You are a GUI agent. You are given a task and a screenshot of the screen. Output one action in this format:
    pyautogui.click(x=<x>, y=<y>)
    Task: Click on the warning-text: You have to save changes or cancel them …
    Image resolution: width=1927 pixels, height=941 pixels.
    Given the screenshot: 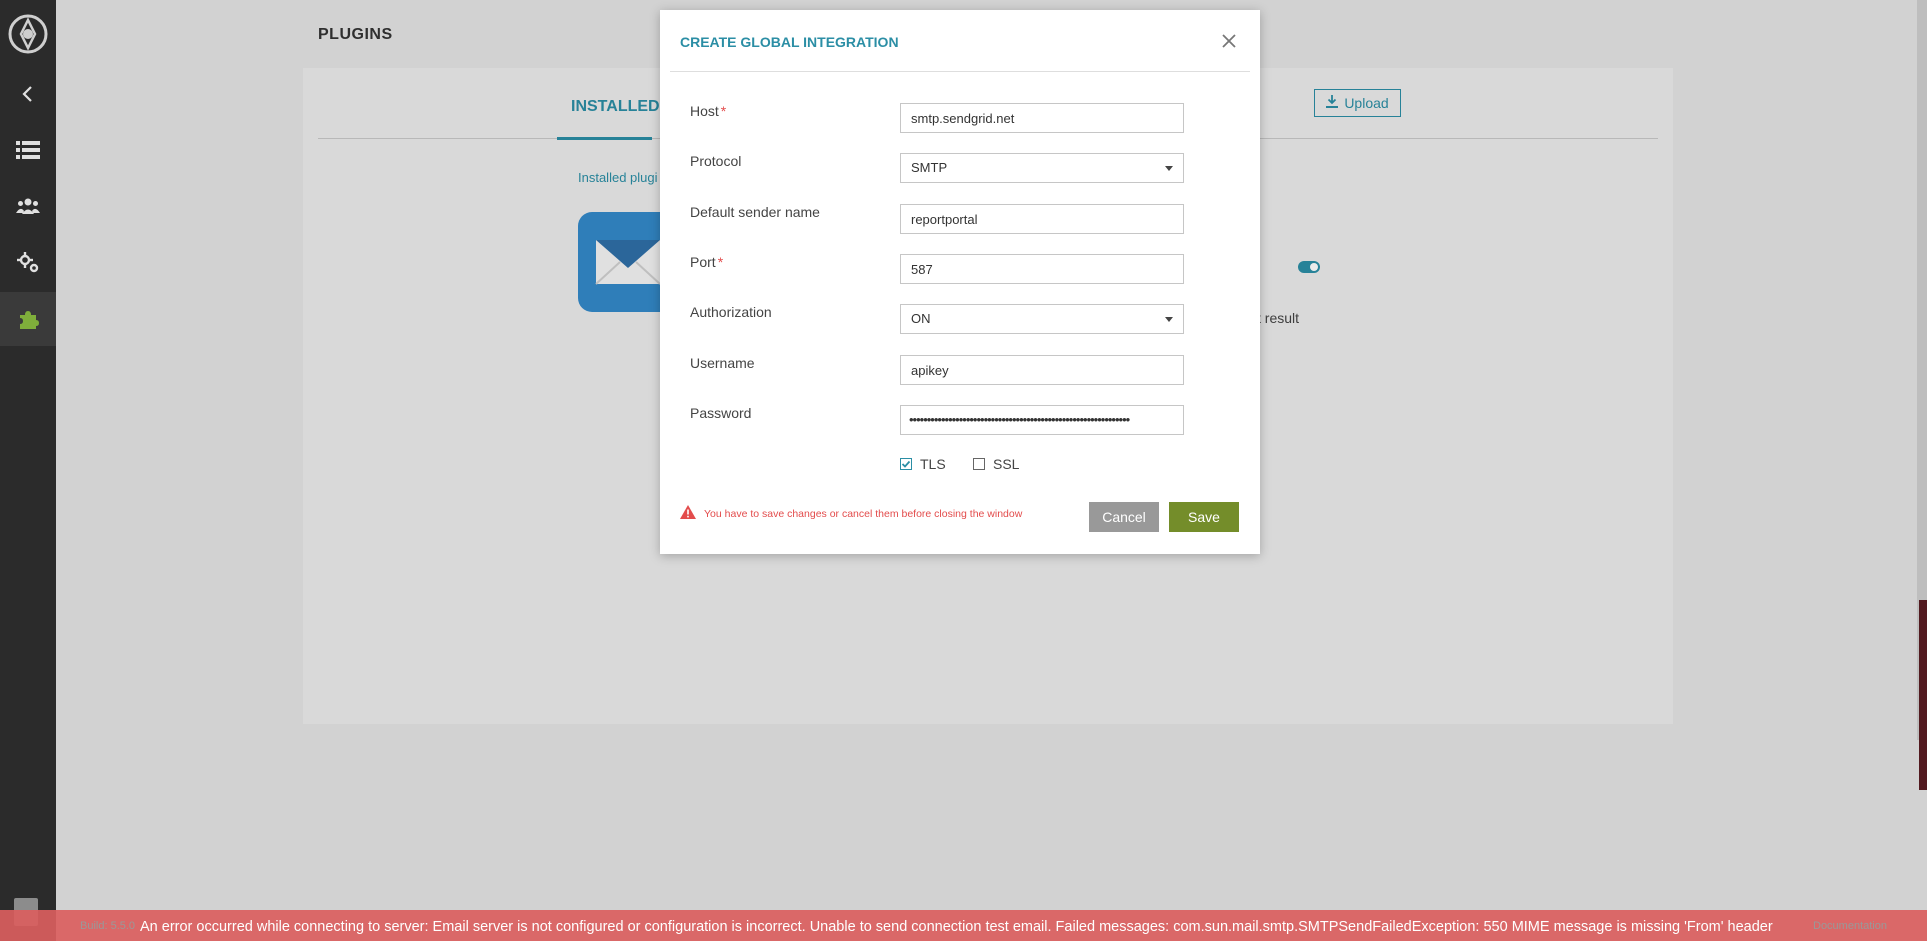 What is the action you would take?
    pyautogui.click(x=863, y=513)
    